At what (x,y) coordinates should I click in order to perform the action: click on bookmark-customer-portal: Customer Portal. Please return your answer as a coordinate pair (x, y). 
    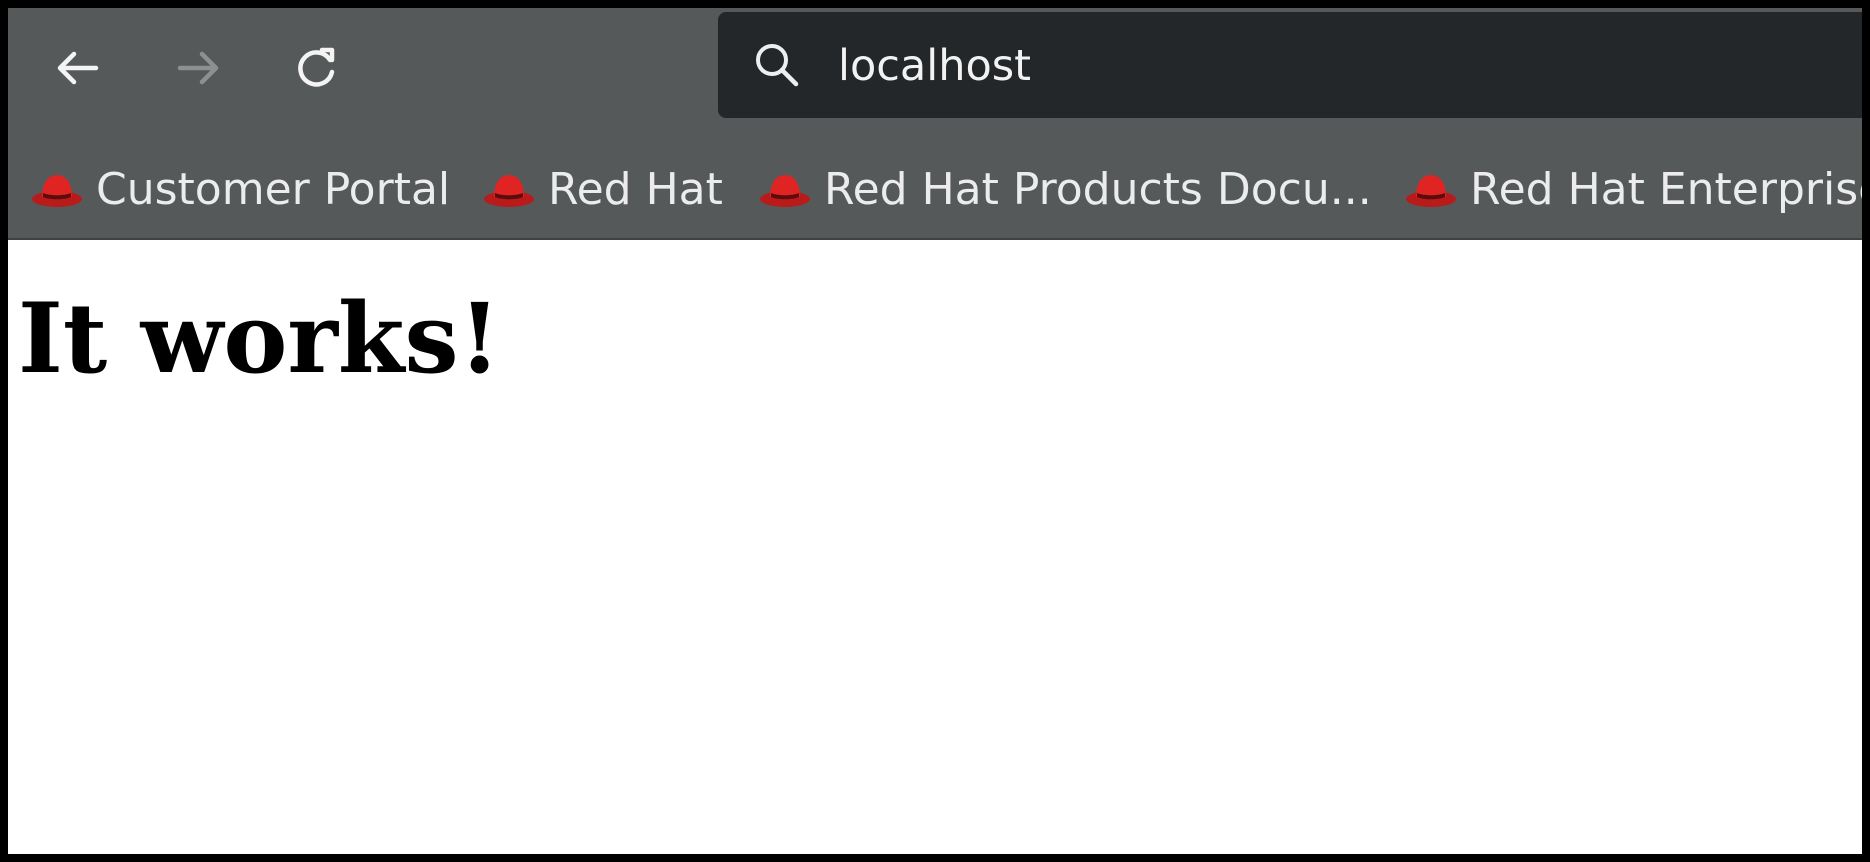
    Looking at the image, I should click on (240, 189).